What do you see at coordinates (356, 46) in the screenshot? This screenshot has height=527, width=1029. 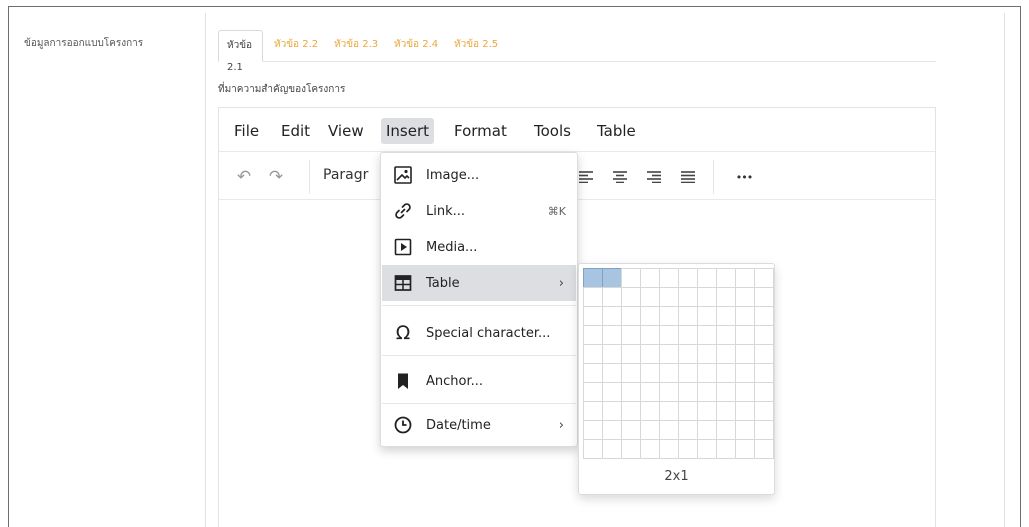 I see `tab-2-3: หัวข้อ 2.3` at bounding box center [356, 46].